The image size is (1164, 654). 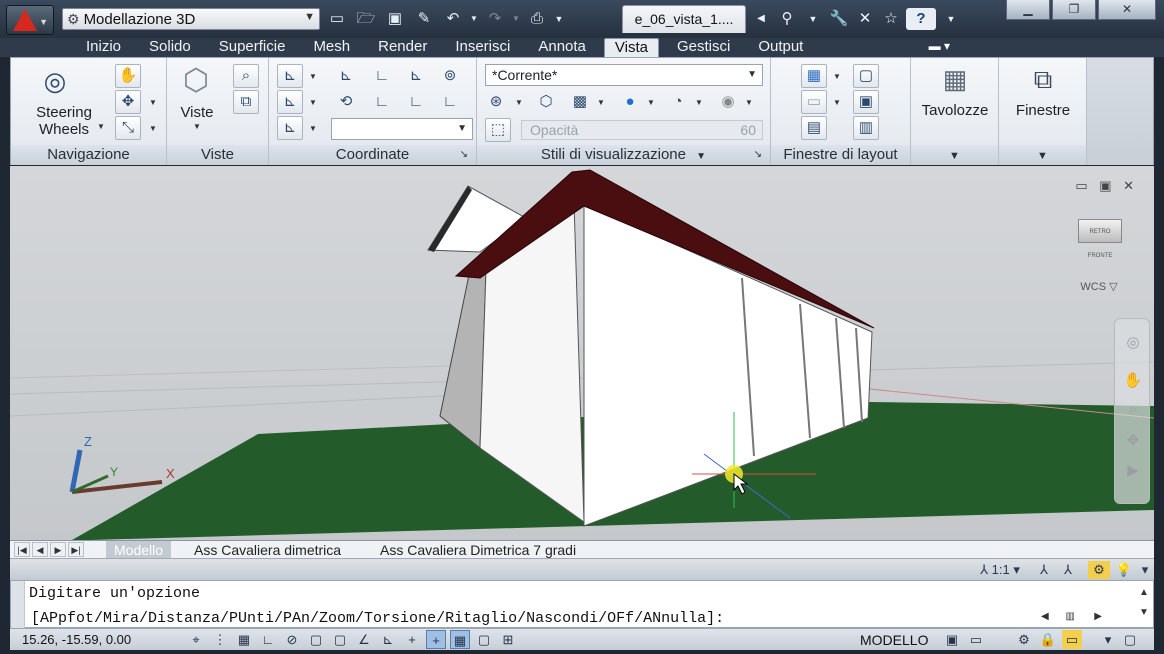 I want to click on lineweight-toggle: +, so click(x=436, y=639).